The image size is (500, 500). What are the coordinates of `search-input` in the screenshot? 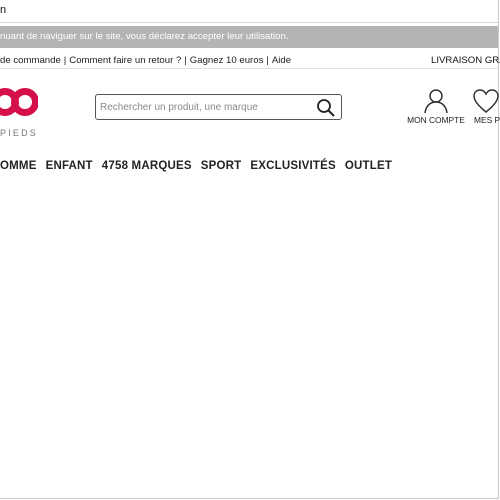 It's located at (205, 107).